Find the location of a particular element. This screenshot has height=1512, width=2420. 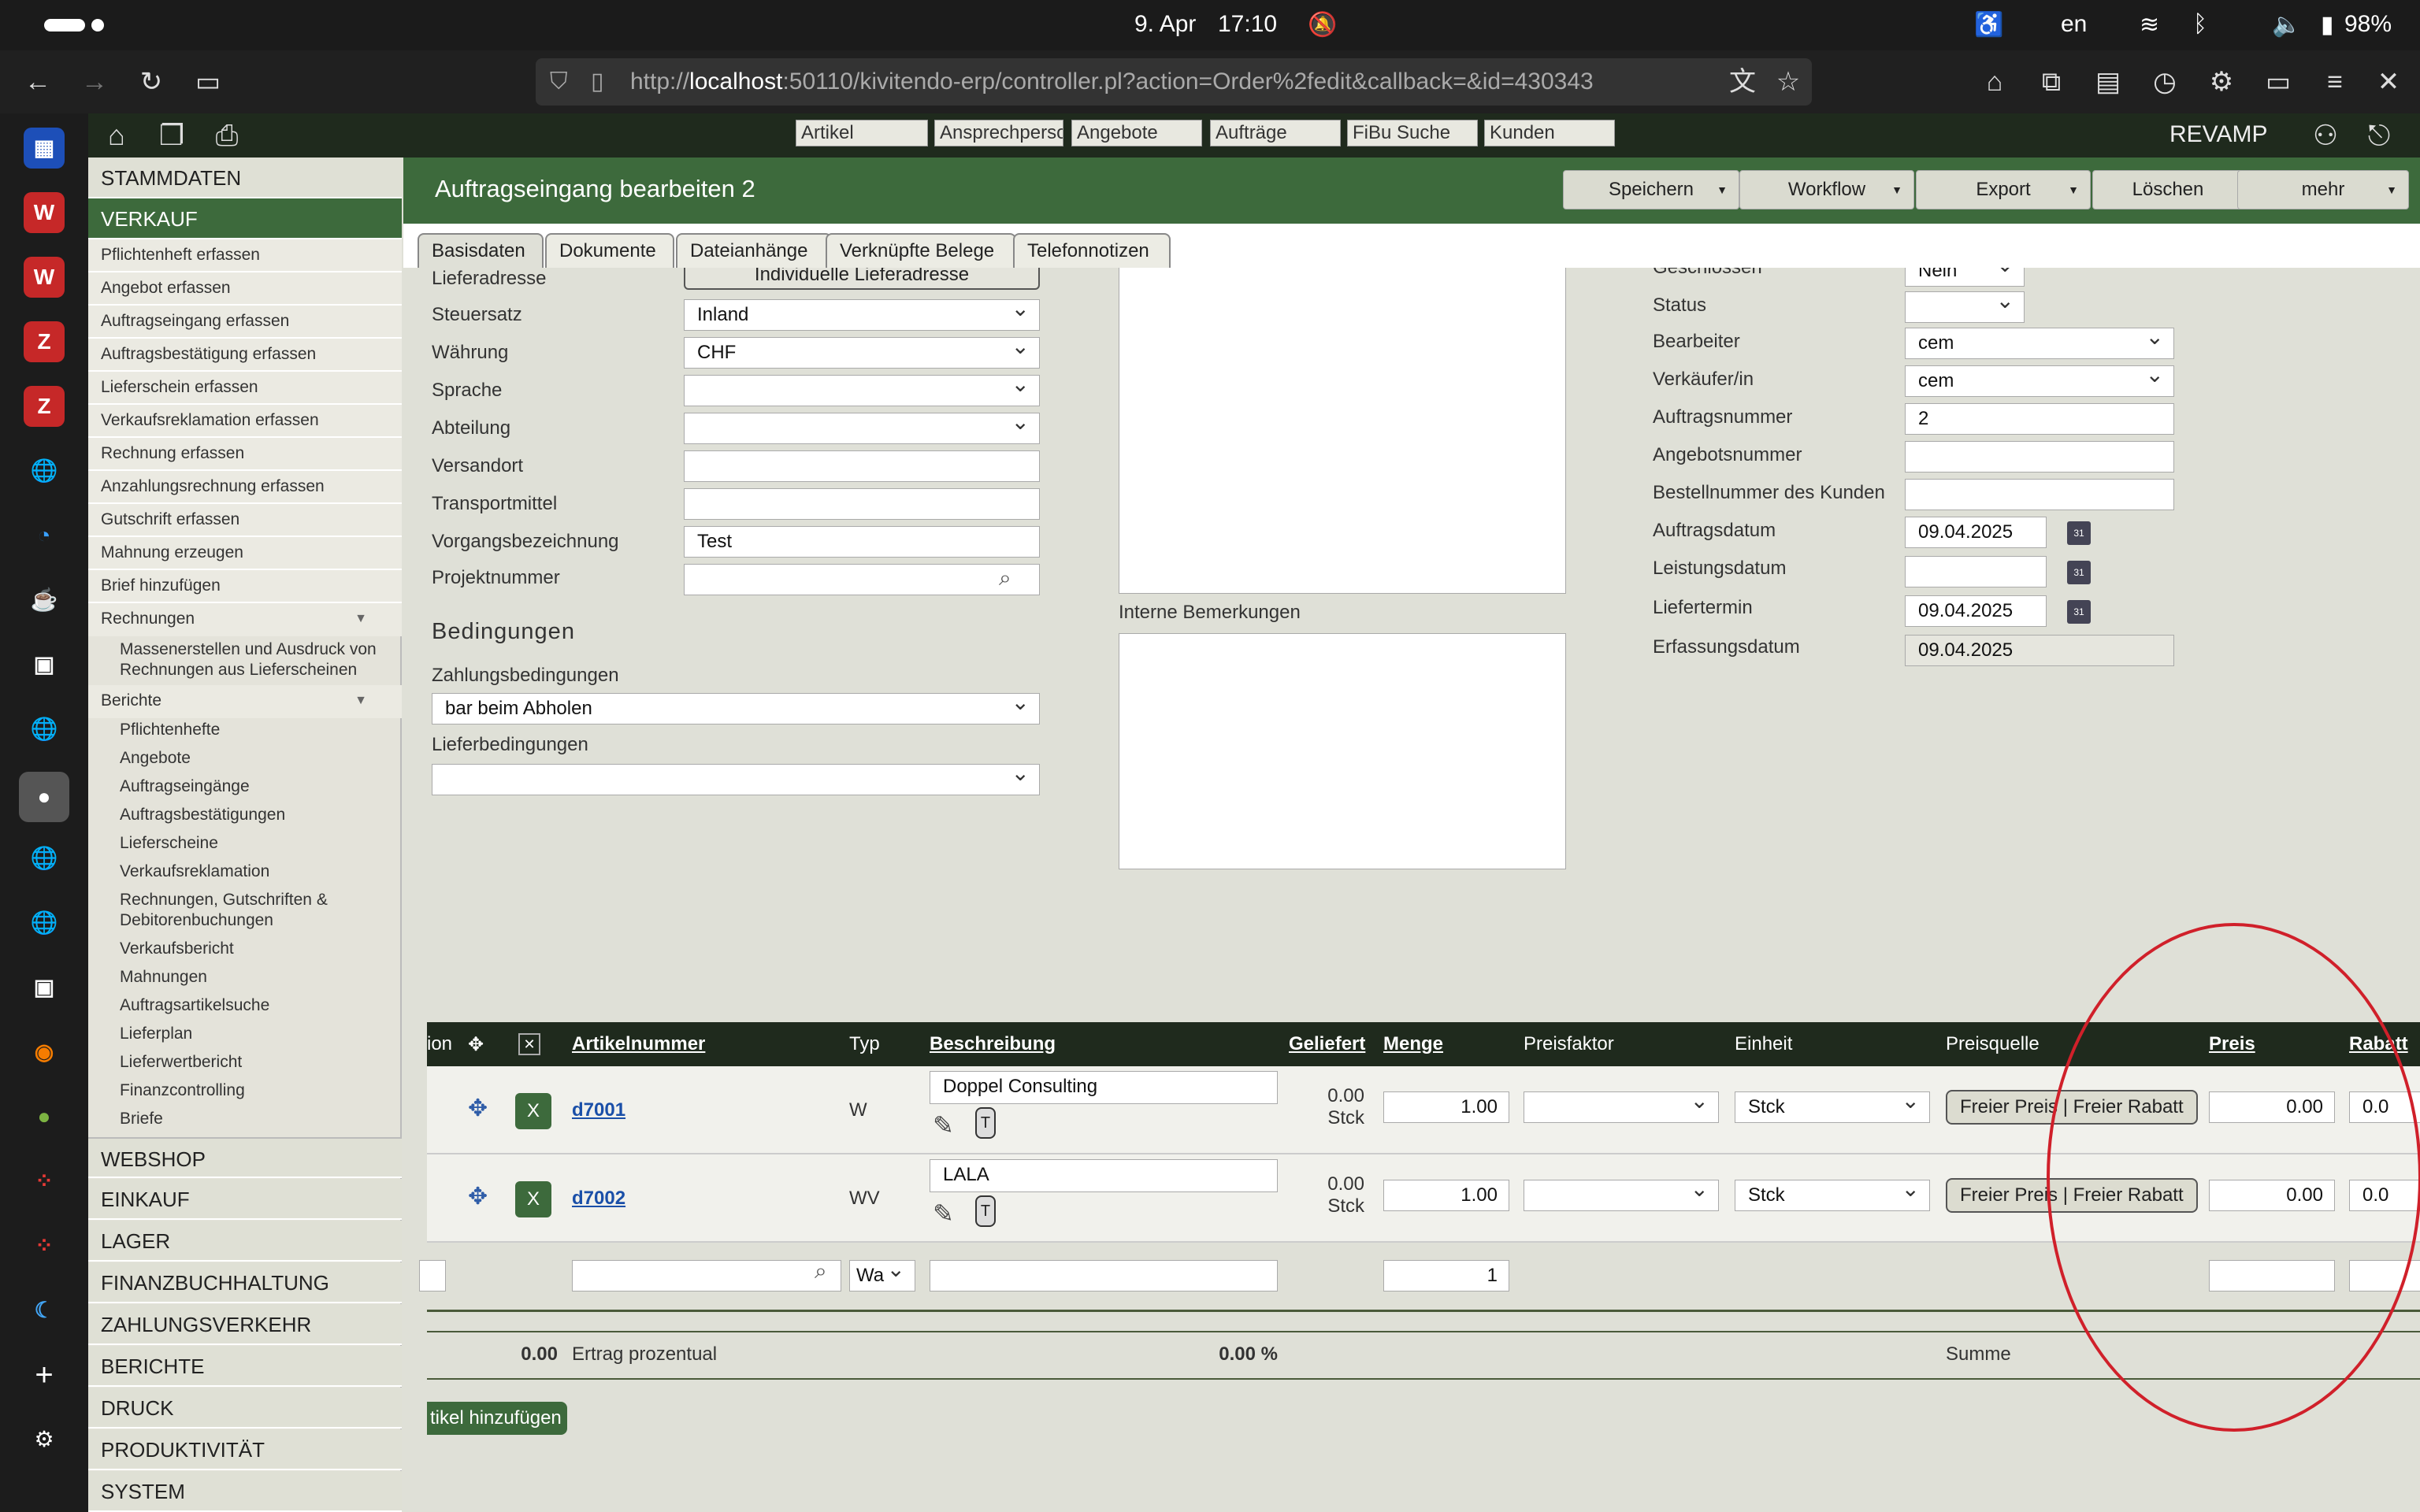

w-app-2-icon: W is located at coordinates (44, 277).